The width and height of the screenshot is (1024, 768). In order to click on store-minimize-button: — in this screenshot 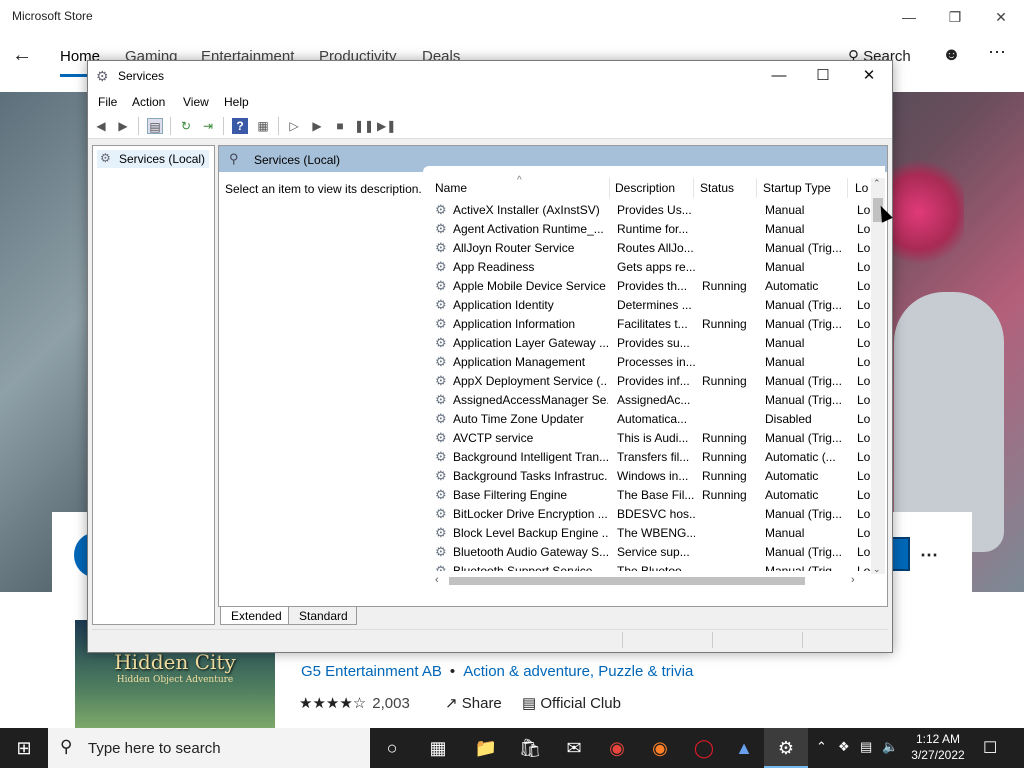, I will do `click(909, 17)`.